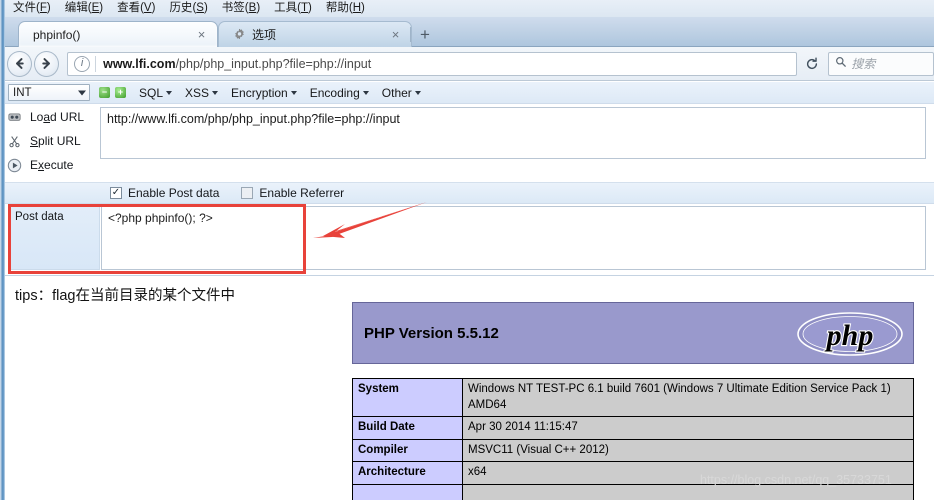  What do you see at coordinates (147, 8) in the screenshot?
I see `menu-item-view-acc: V` at bounding box center [147, 8].